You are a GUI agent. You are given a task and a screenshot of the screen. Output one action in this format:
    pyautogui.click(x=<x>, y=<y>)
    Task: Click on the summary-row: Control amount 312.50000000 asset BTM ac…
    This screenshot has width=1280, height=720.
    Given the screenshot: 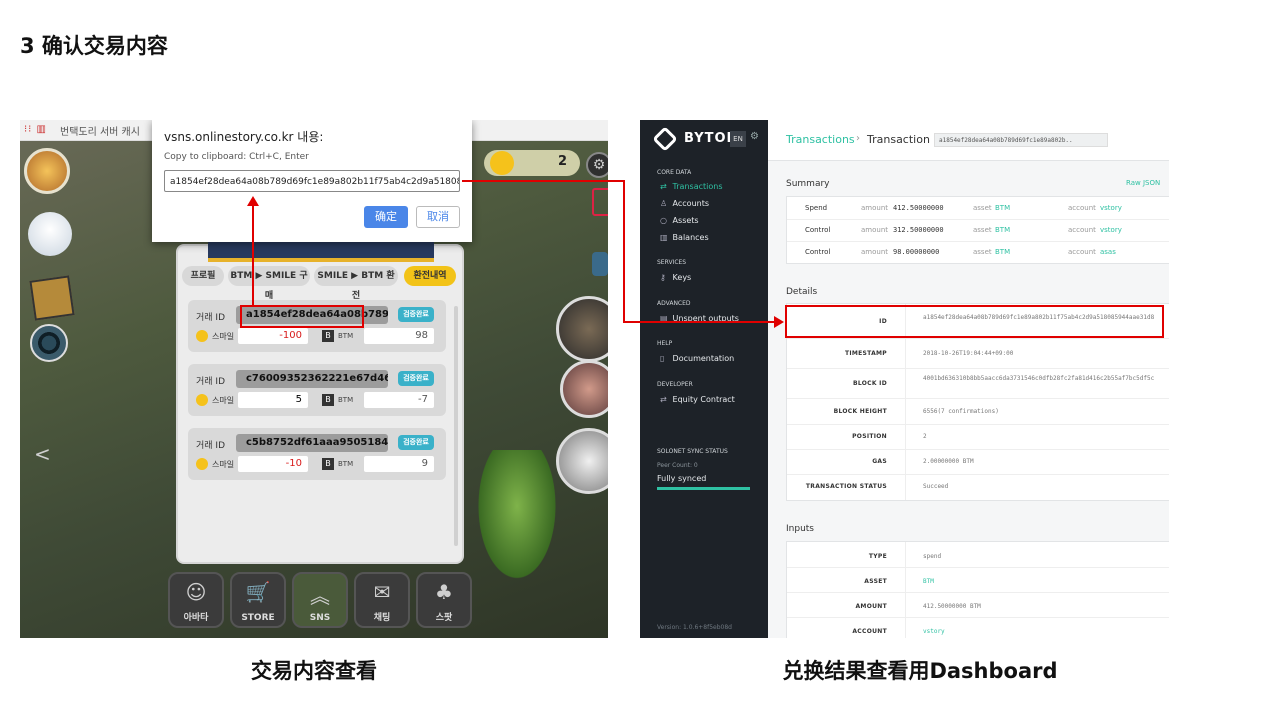 What is the action you would take?
    pyautogui.click(x=978, y=230)
    